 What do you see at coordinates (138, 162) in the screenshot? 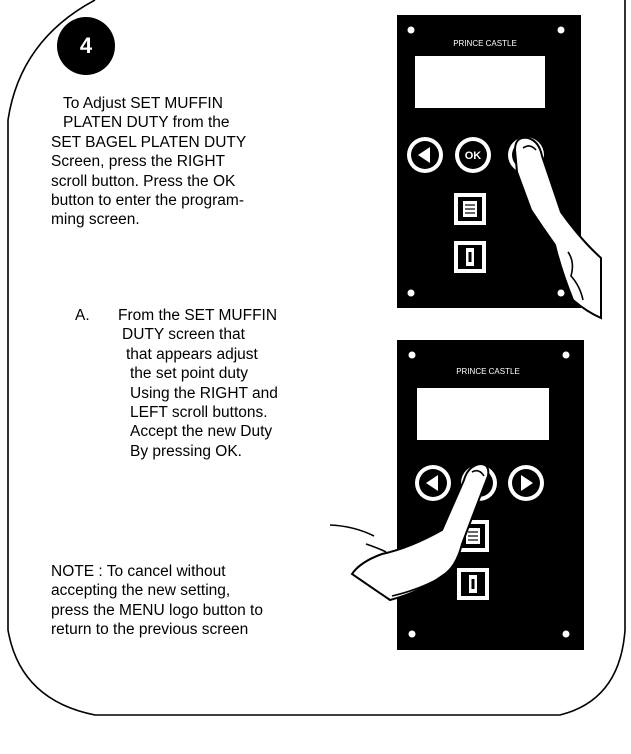
I see `intro-line: Screen, press the RIGHT` at bounding box center [138, 162].